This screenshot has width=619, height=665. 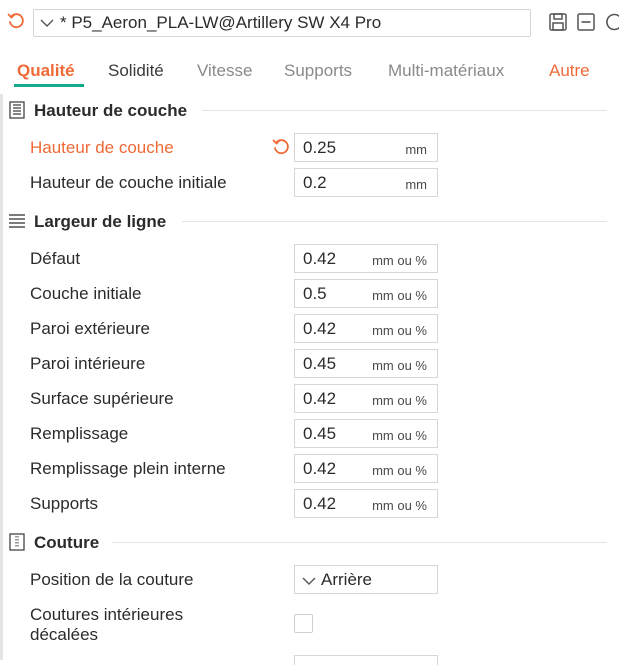 I want to click on row-label-supports: Supports, so click(x=64, y=503).